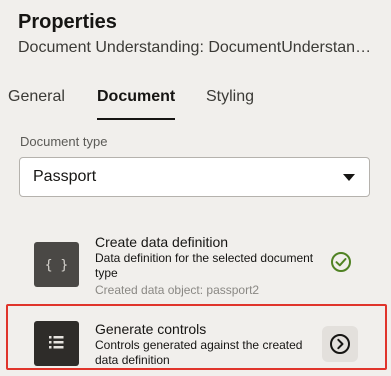  I want to click on step-title: Create data definition, so click(162, 242).